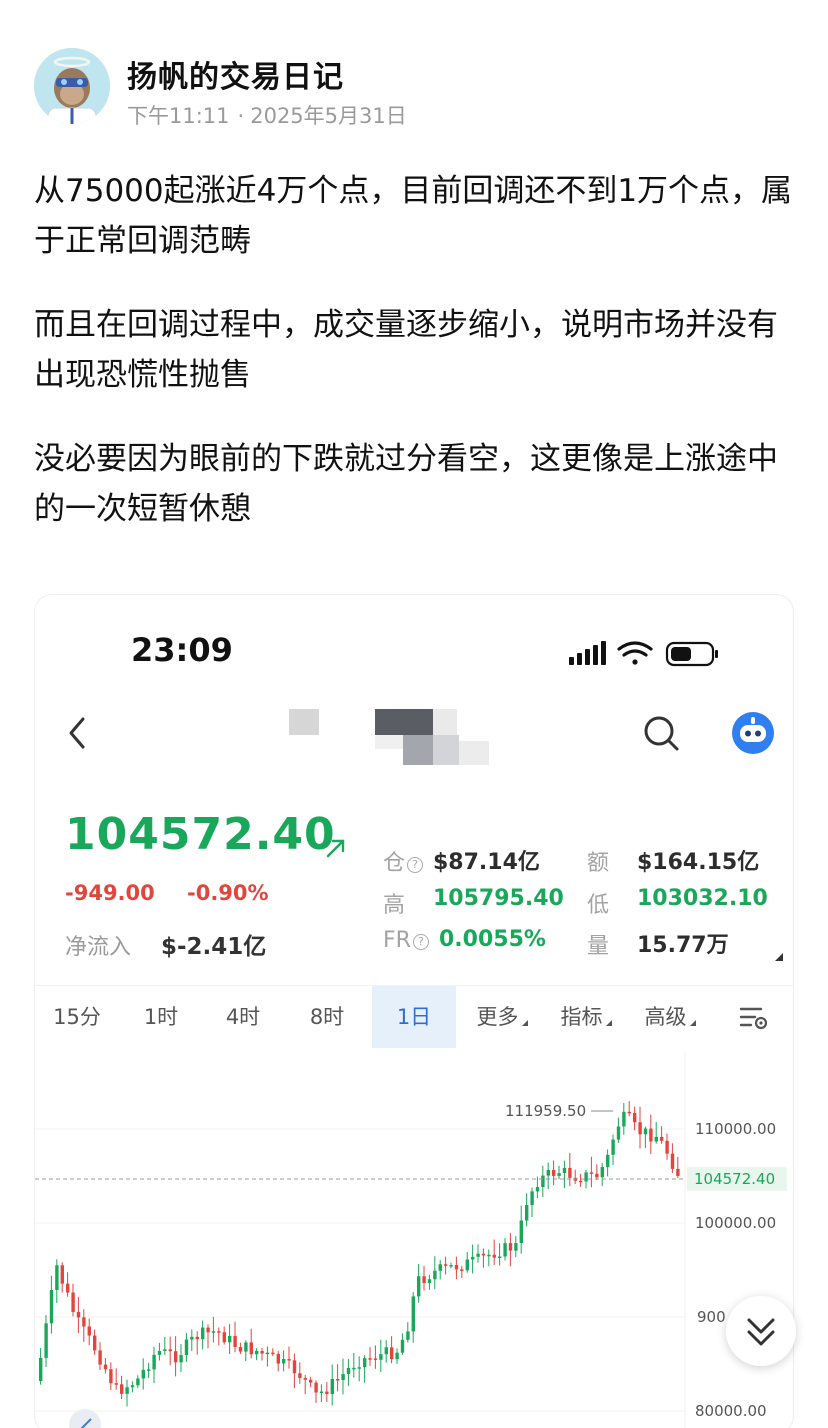  I want to click on search-icon, so click(661, 733).